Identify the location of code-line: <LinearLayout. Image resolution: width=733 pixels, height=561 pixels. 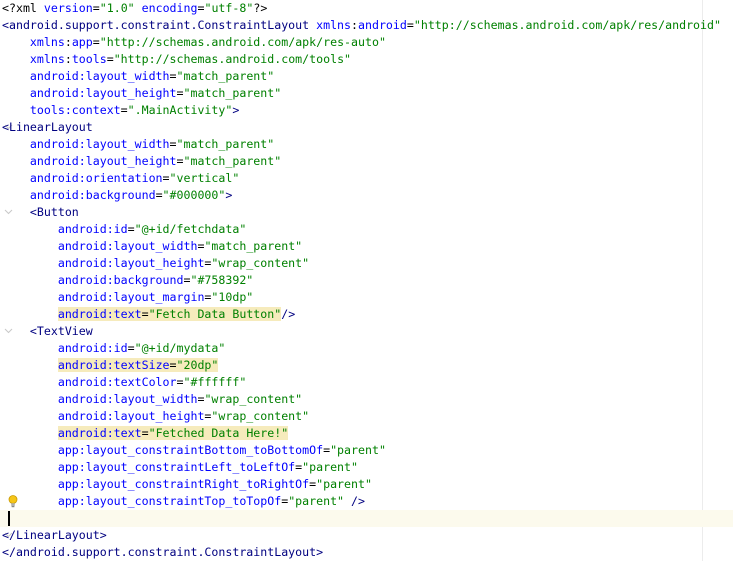
(366, 127).